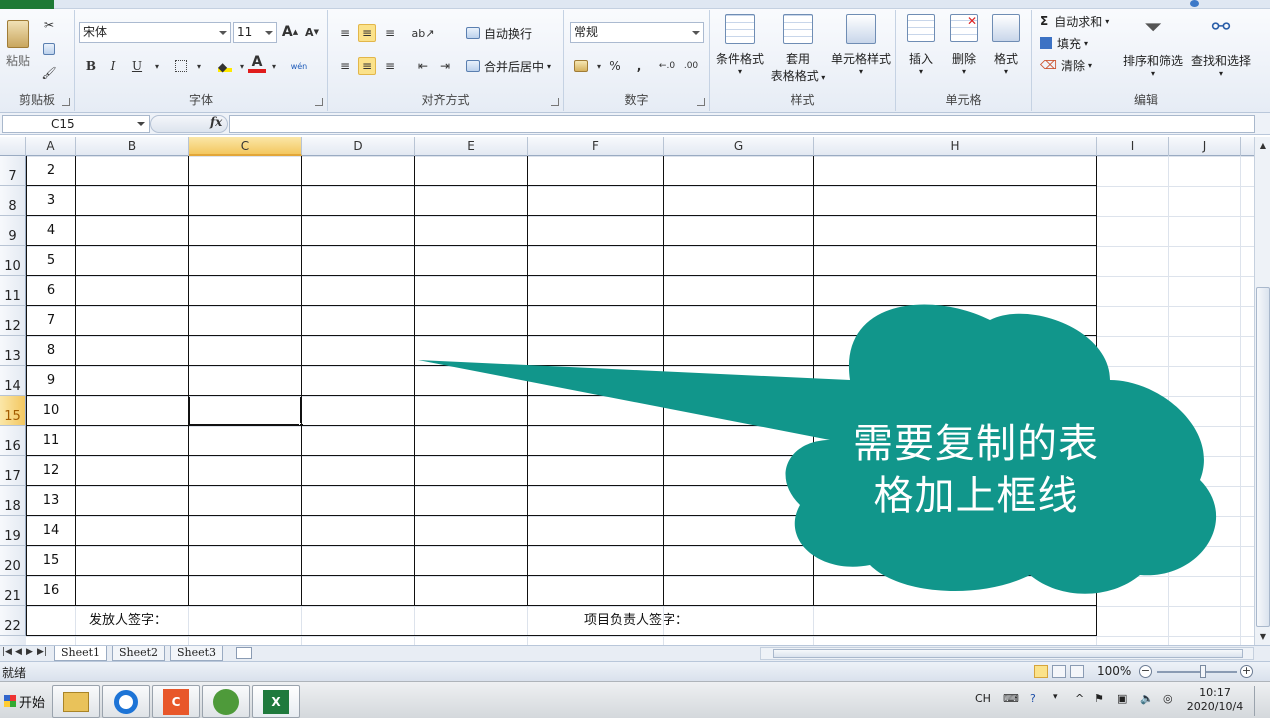 This screenshot has height=718, width=1270. Describe the element at coordinates (555, 102) in the screenshot. I see `alignment-launcher-icon` at that location.